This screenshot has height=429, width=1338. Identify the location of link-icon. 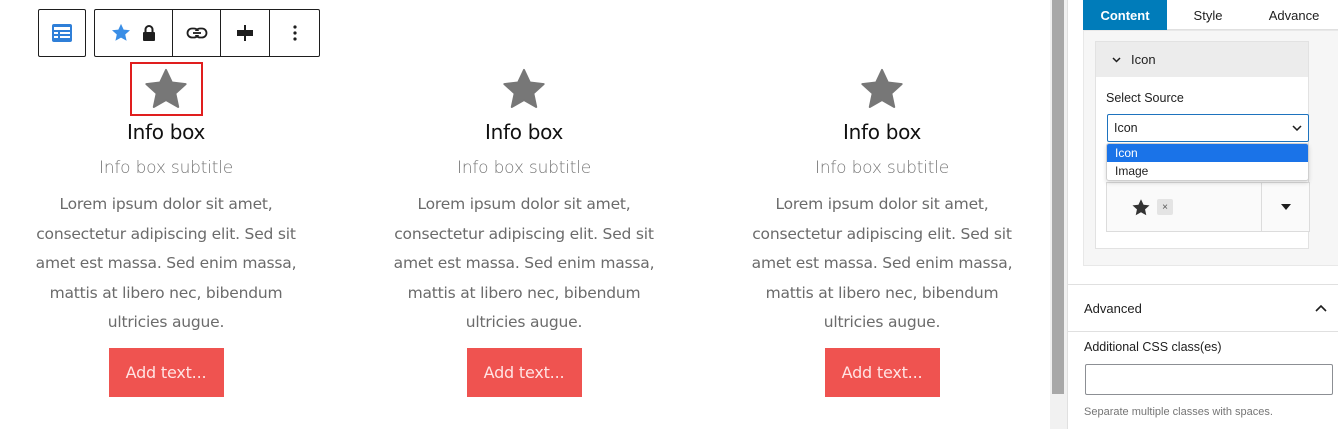
(196, 33).